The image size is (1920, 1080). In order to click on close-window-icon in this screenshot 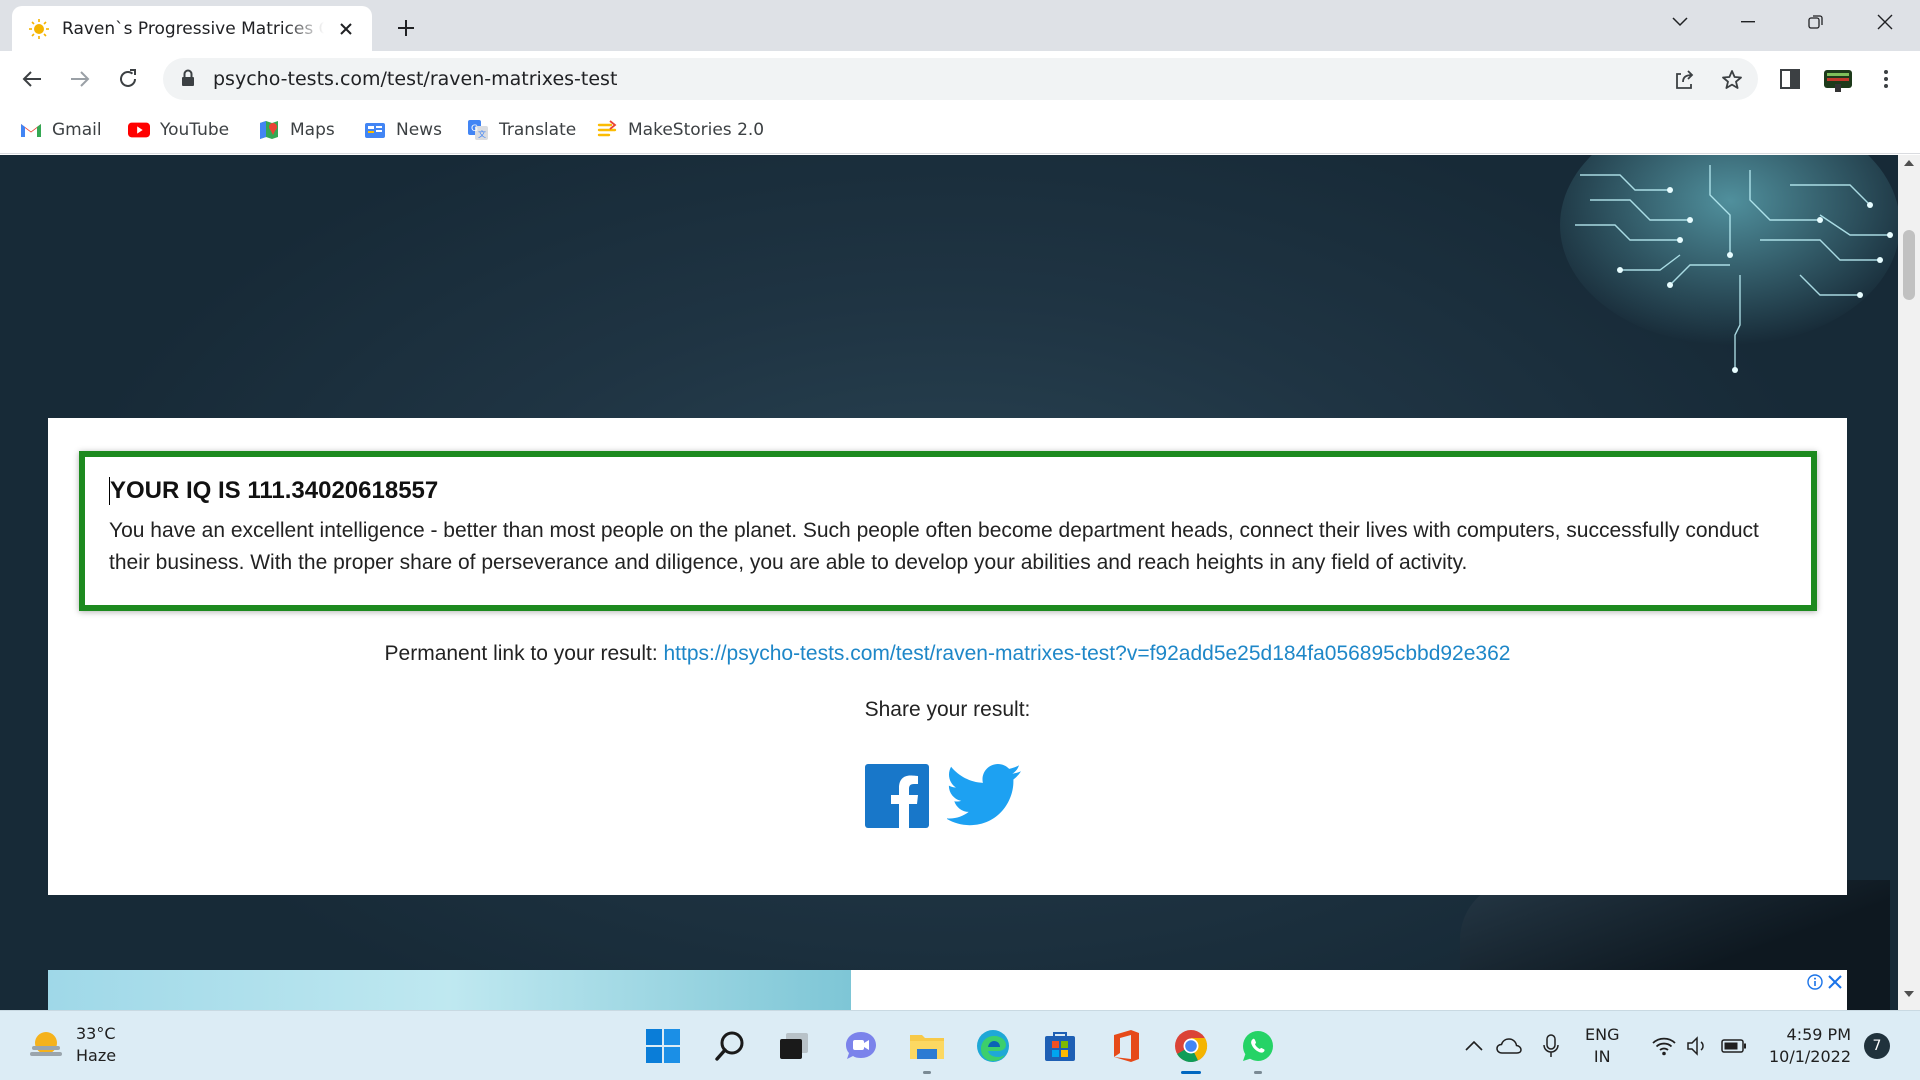, I will do `click(1885, 22)`.